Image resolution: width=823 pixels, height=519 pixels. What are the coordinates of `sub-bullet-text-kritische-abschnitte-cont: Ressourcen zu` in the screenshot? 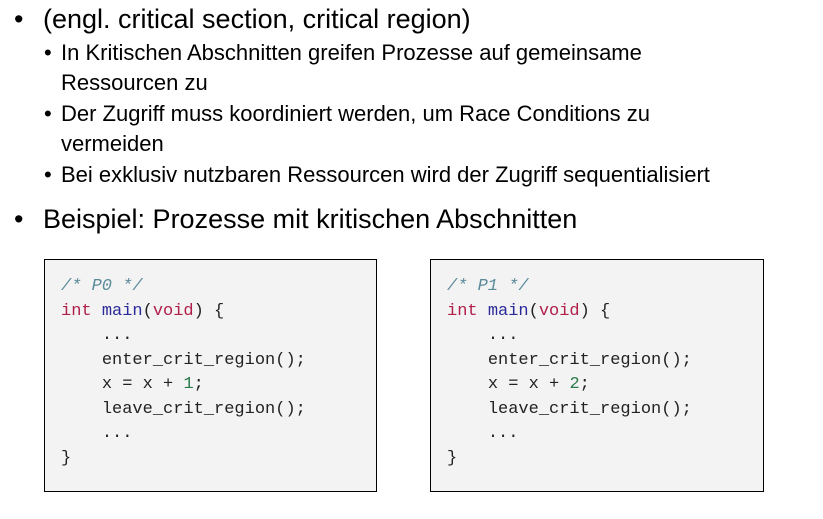 It's located at (134, 82).